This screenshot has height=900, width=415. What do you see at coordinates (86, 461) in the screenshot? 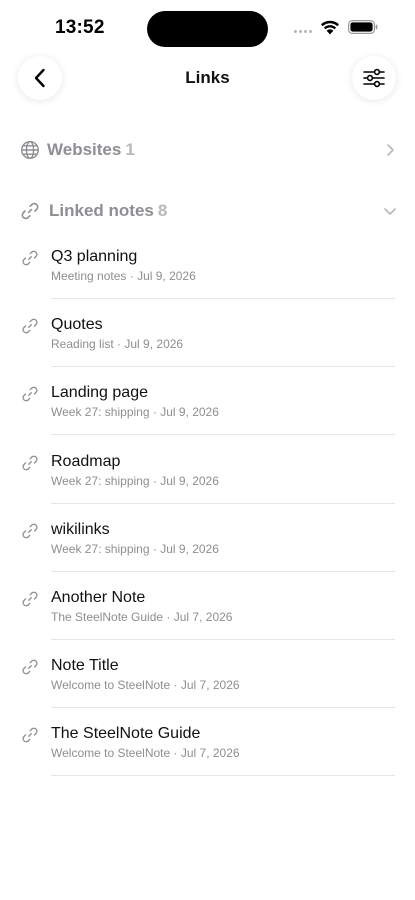
I see `note-title: Roadmap` at bounding box center [86, 461].